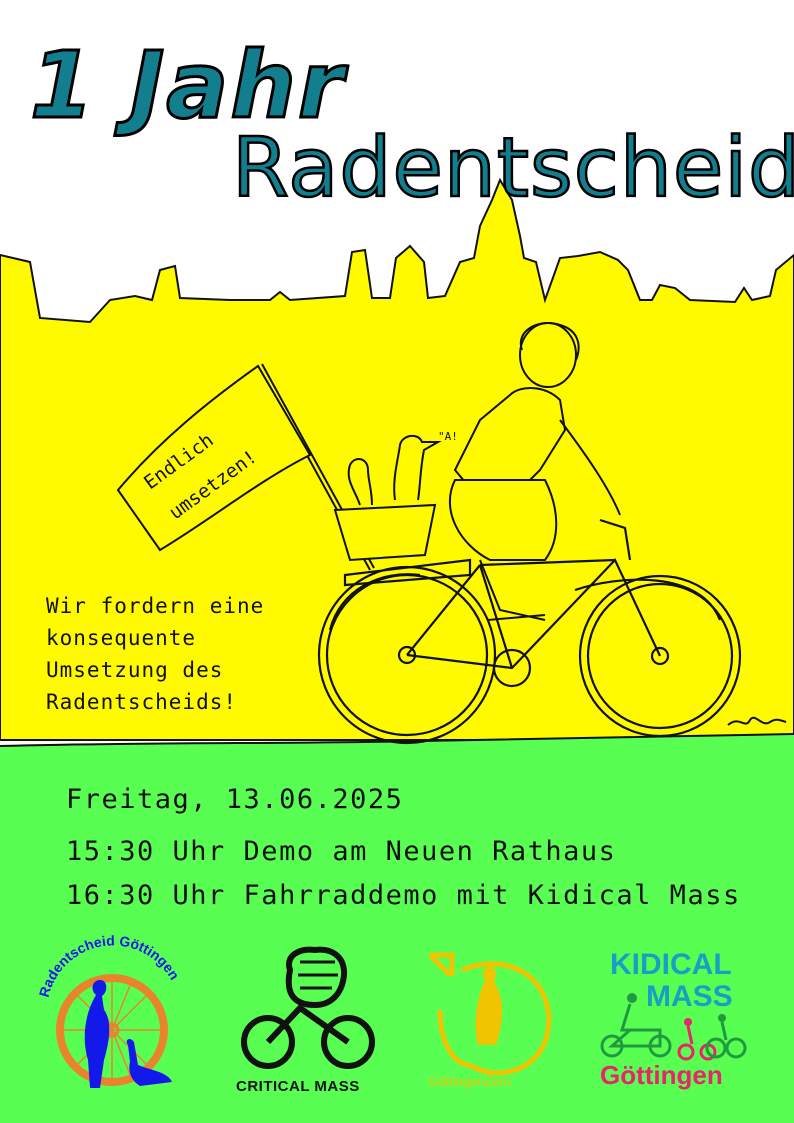 The height and width of the screenshot is (1123, 794). What do you see at coordinates (448, 436) in the screenshot?
I see `goose-sound: "A!` at bounding box center [448, 436].